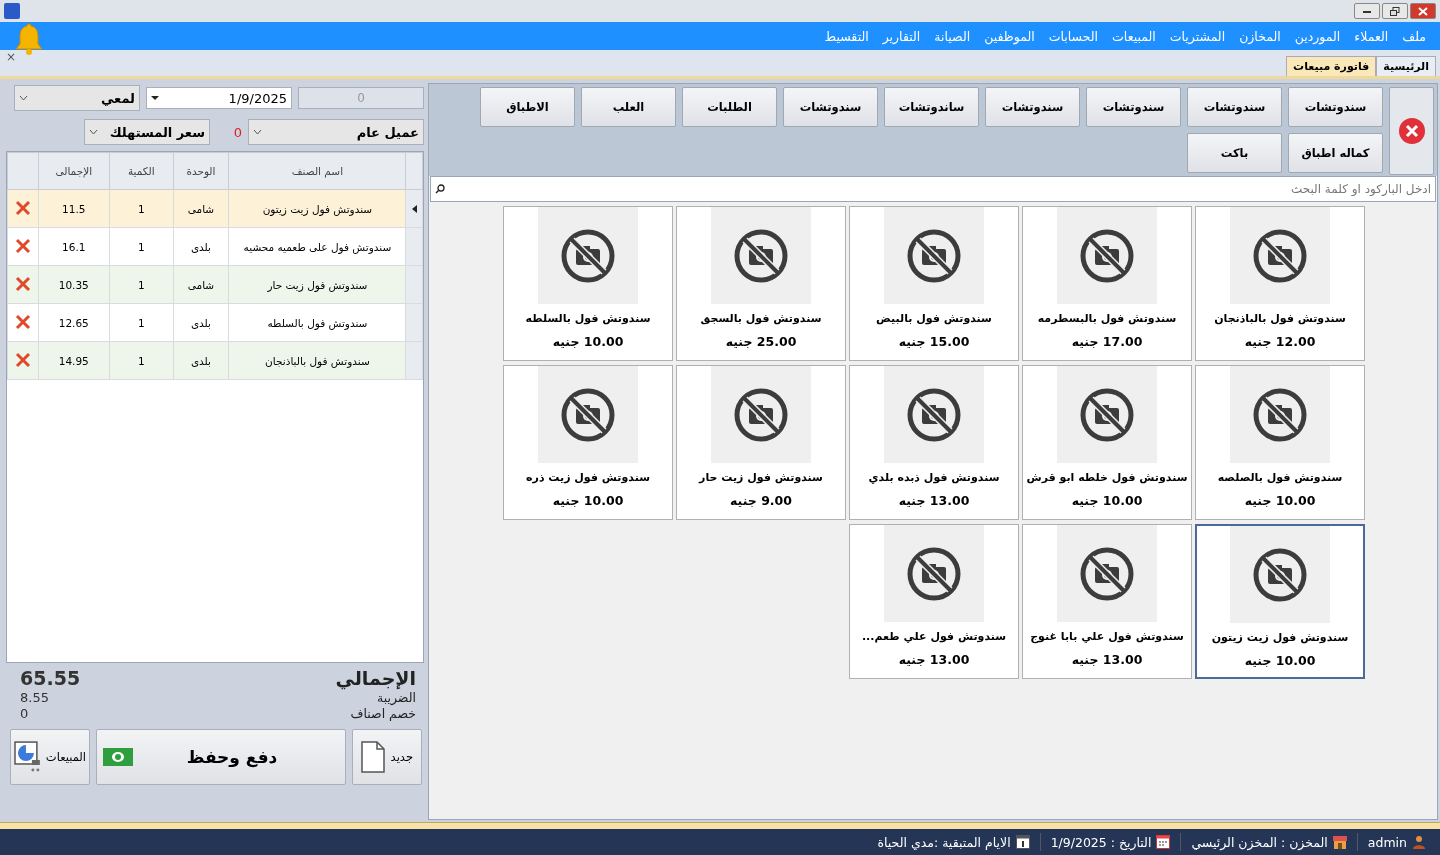 Image resolution: width=1440 pixels, height=855 pixels. I want to click on restore-icon, so click(1395, 11).